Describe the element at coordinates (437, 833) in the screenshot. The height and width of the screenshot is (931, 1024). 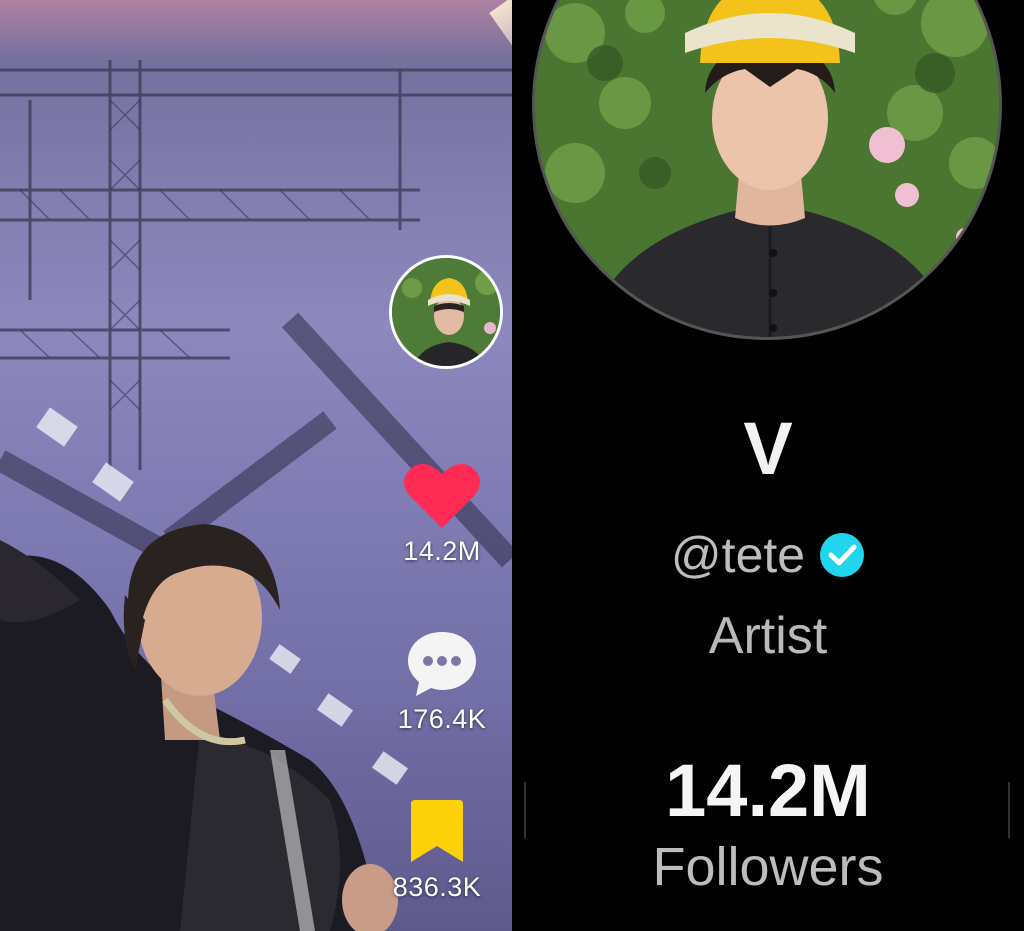
I see `bookmark-icon` at that location.